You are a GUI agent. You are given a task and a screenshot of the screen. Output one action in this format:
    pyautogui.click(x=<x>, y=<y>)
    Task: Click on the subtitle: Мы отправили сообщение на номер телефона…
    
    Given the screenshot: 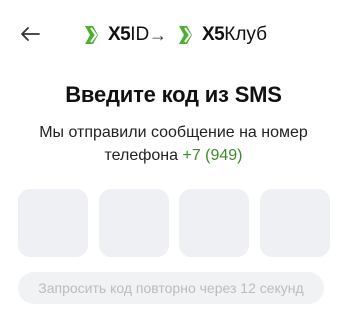 What is the action you would take?
    pyautogui.click(x=173, y=144)
    